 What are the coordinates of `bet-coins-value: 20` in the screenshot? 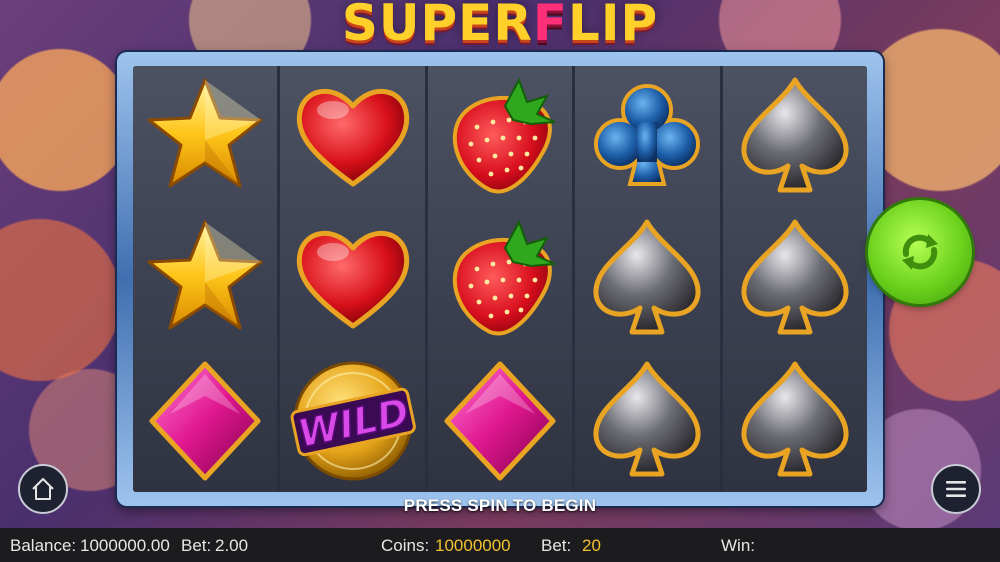 It's located at (591, 545).